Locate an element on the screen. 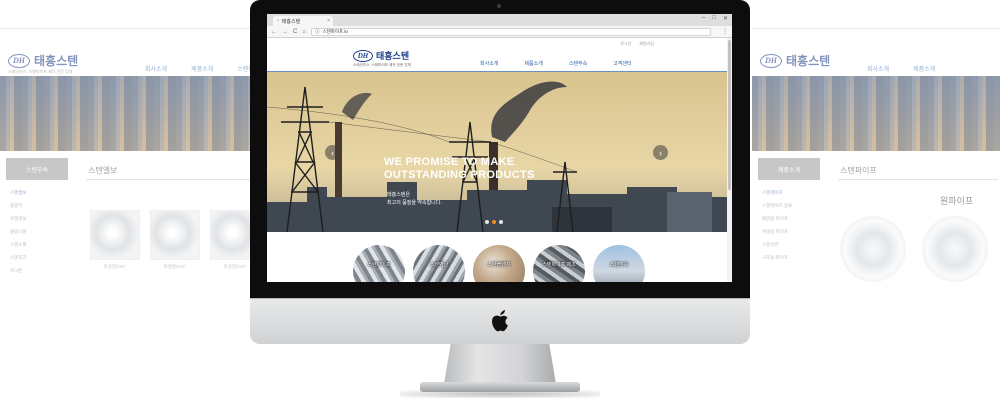 The width and height of the screenshot is (1000, 400). pipe-bundle-image is located at coordinates (873, 249).